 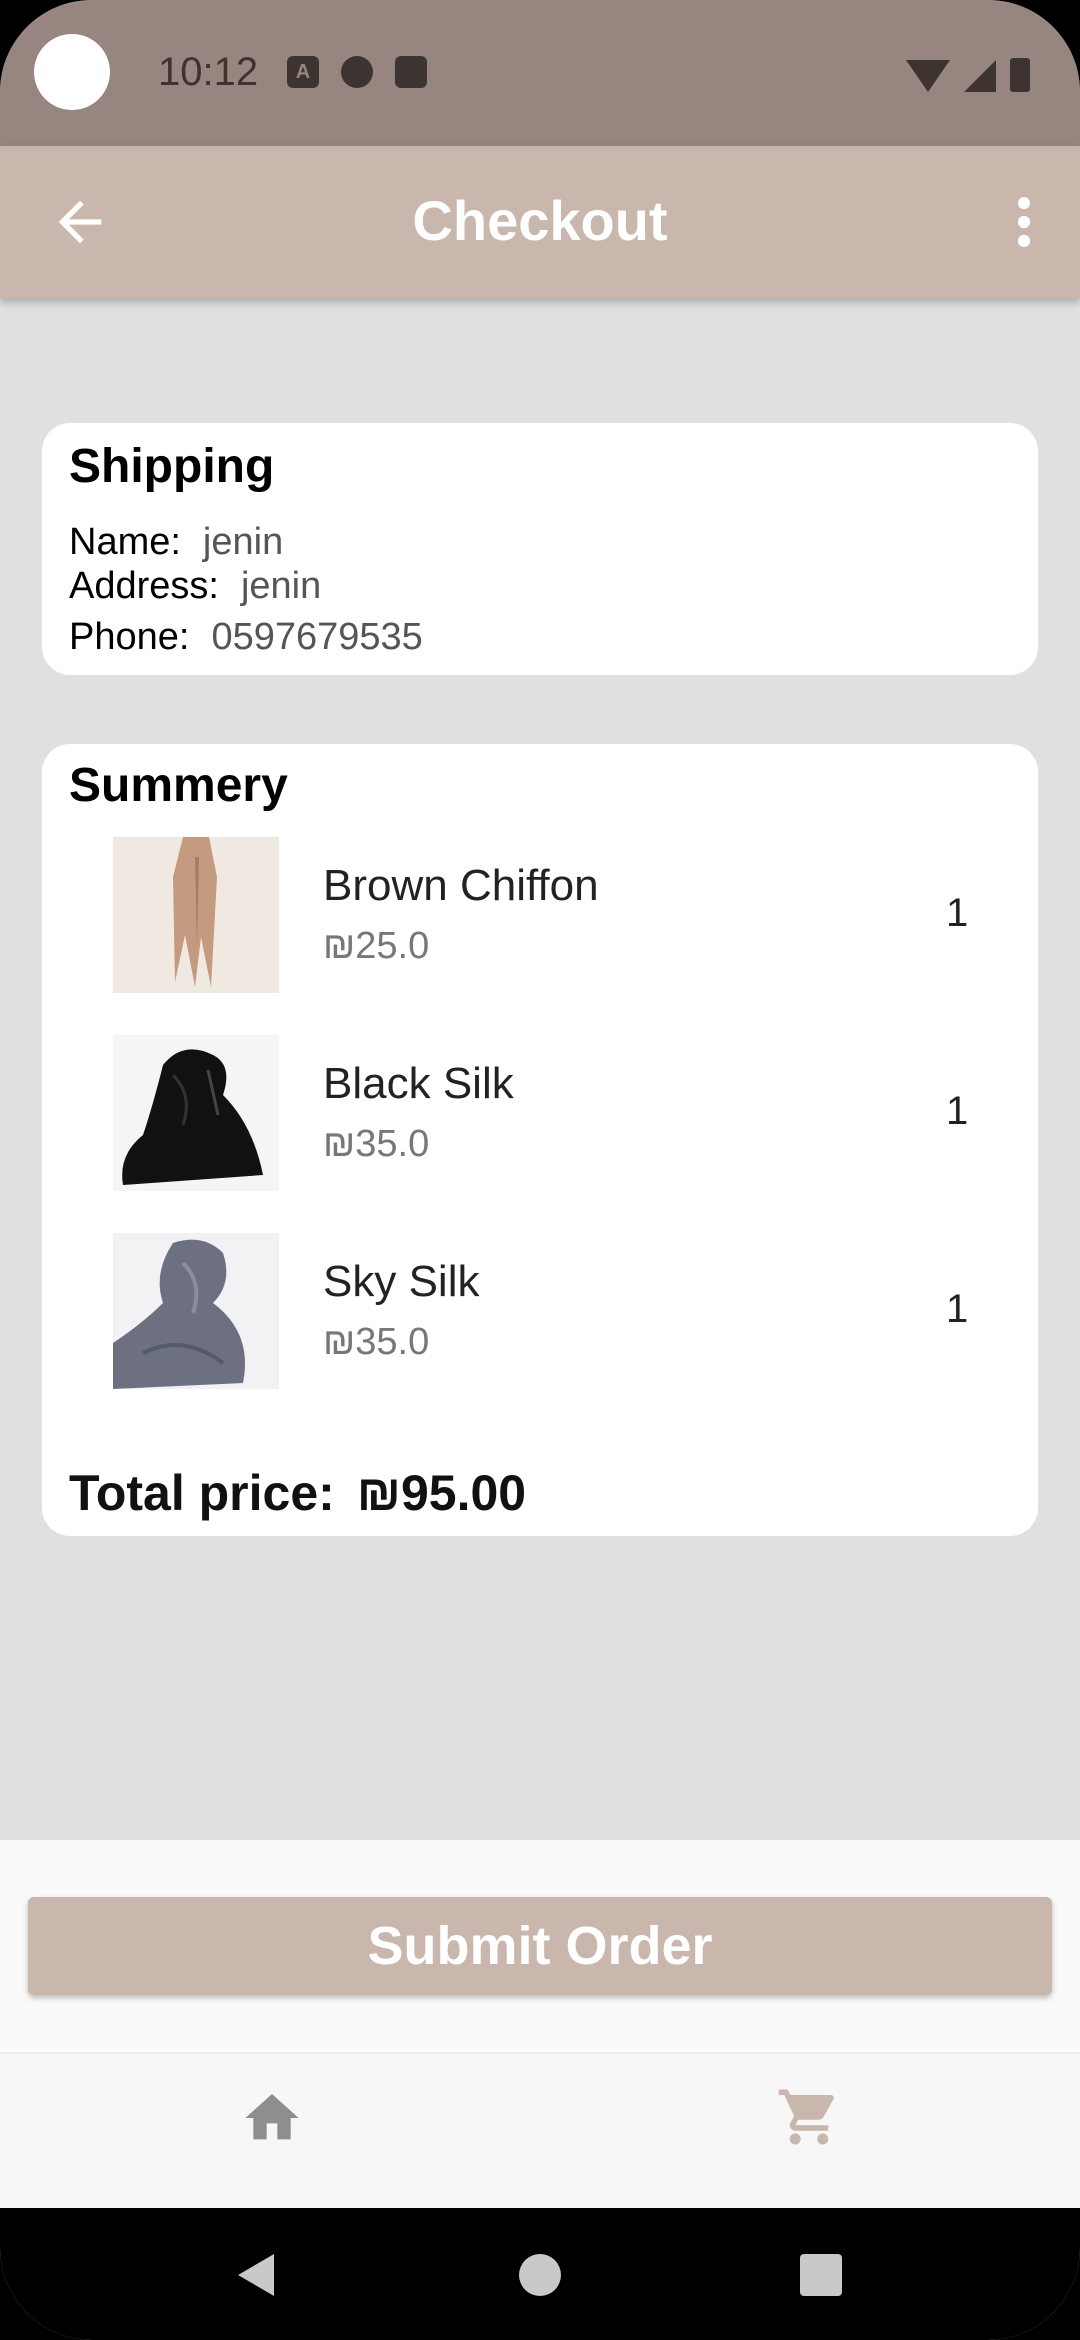 What do you see at coordinates (376, 946) in the screenshot?
I see `item-price: ₪25.0` at bounding box center [376, 946].